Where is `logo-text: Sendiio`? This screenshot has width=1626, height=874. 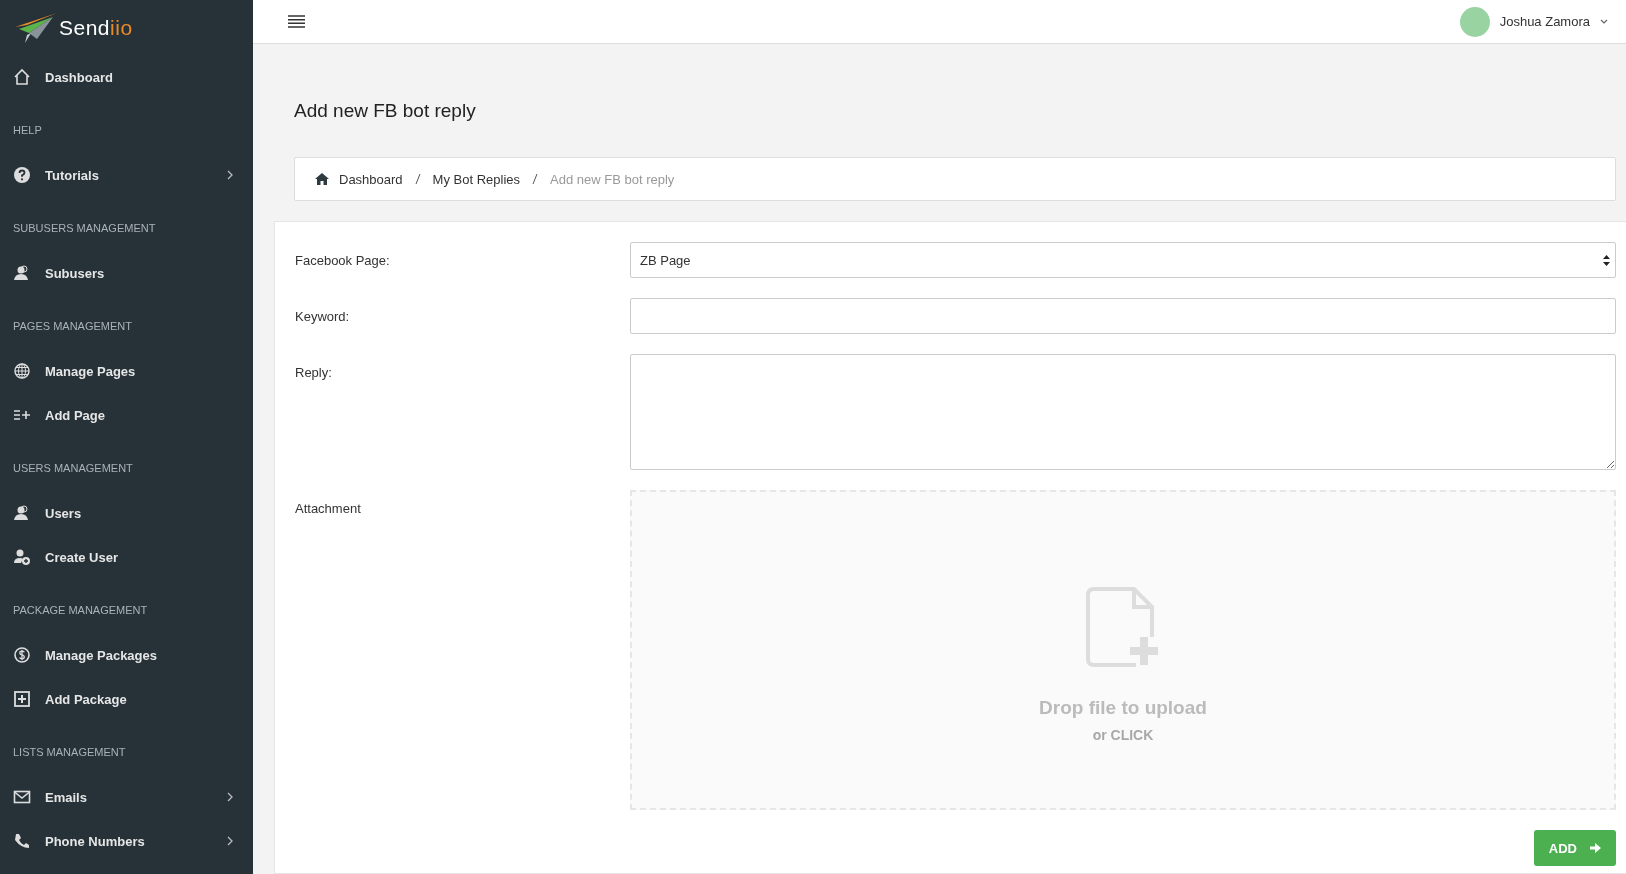
logo-text: Sendiio is located at coordinates (96, 27).